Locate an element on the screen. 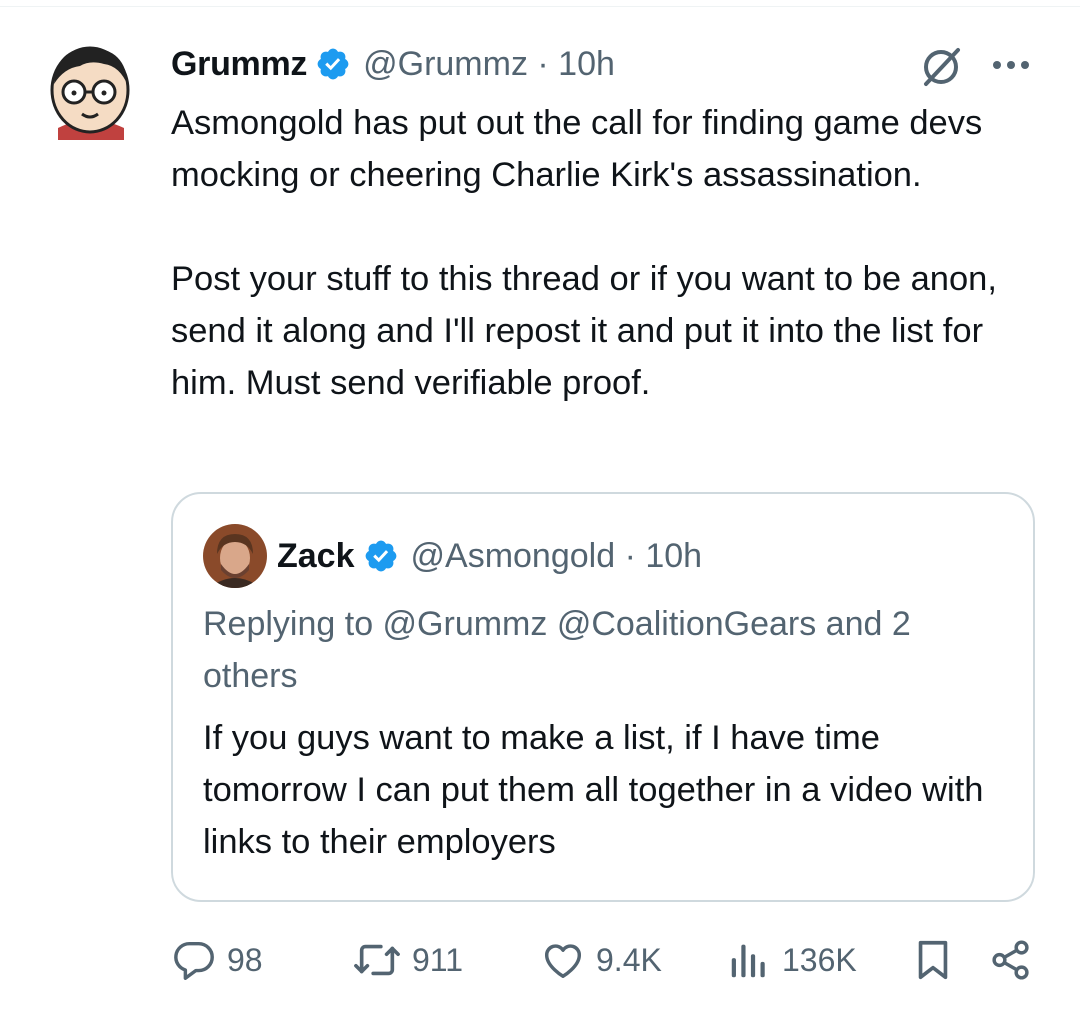 Image resolution: width=1080 pixels, height=1013 pixels. like-count: 9.4K is located at coordinates (629, 959).